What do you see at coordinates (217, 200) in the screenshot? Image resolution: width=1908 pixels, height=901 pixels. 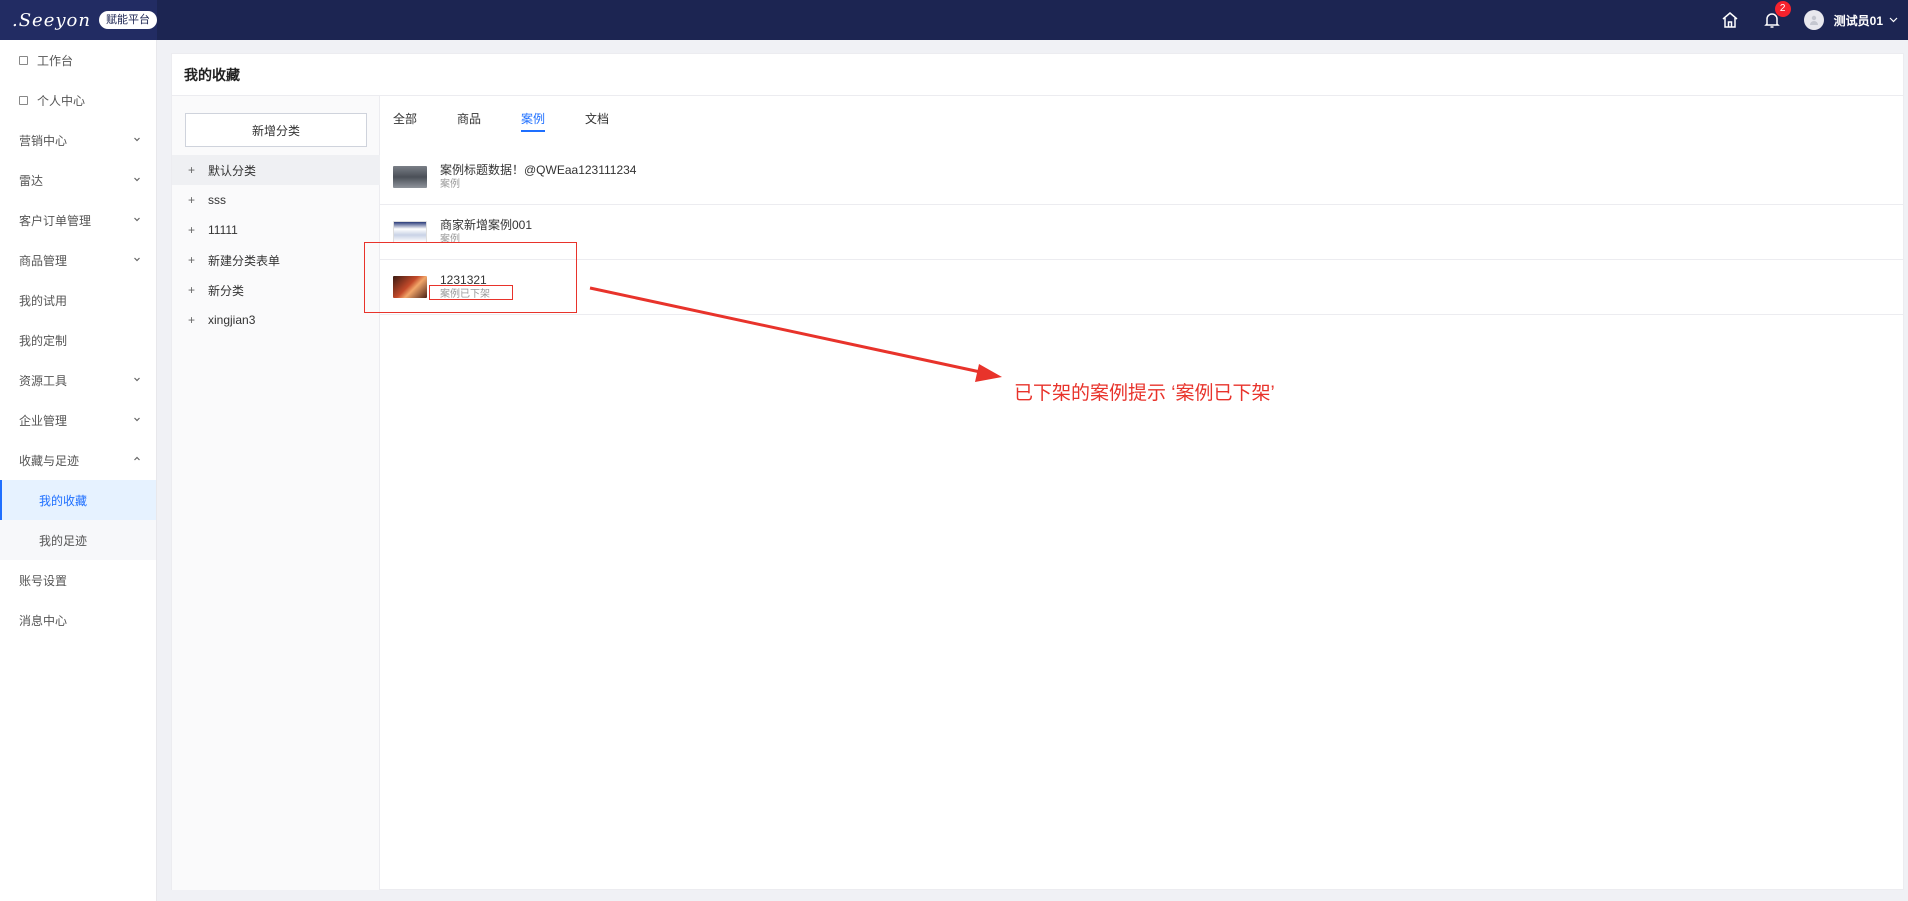 I see `category-label: sss` at bounding box center [217, 200].